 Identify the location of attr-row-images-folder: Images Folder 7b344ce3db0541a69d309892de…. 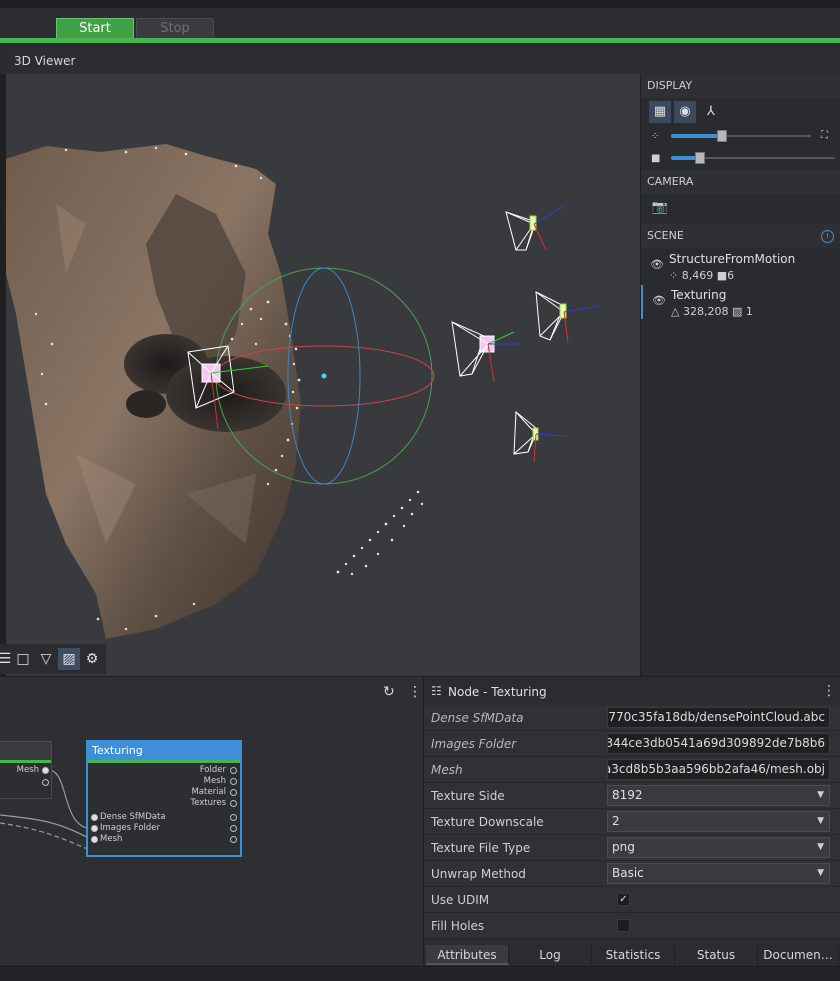
(632, 744).